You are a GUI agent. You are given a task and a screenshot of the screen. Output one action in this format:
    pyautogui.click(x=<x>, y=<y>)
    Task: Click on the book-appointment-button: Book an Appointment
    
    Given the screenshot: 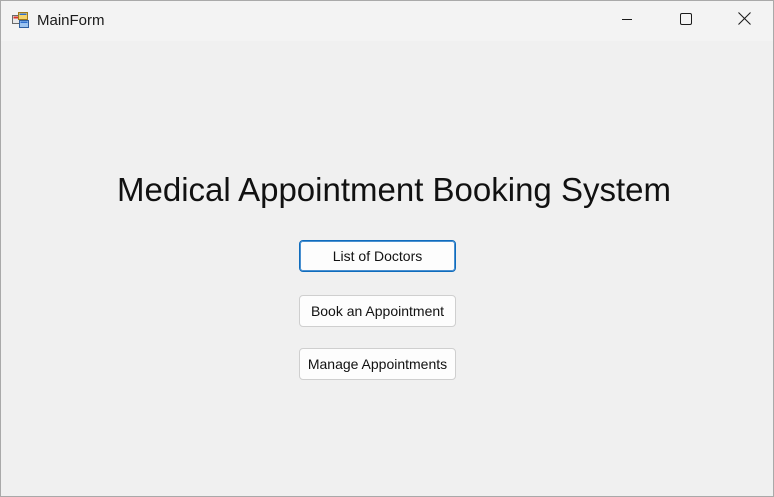 What is the action you would take?
    pyautogui.click(x=377, y=311)
    